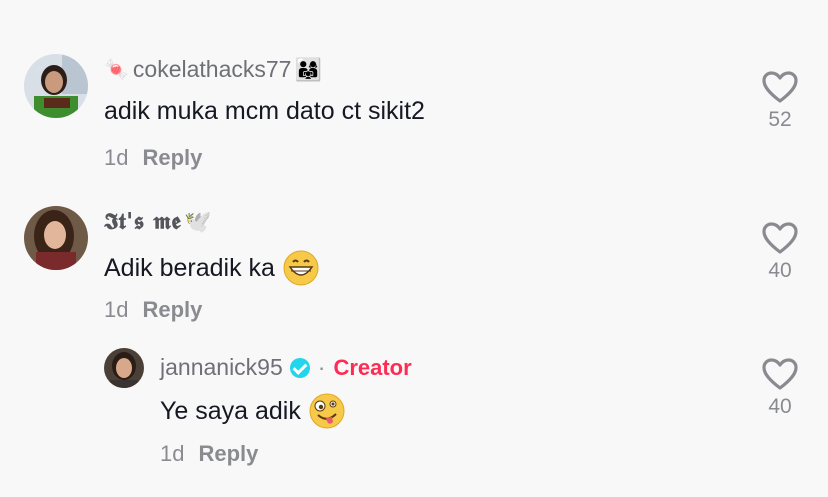 Image resolution: width=828 pixels, height=497 pixels. I want to click on comment-text-content: Adik beradik ka, so click(189, 267).